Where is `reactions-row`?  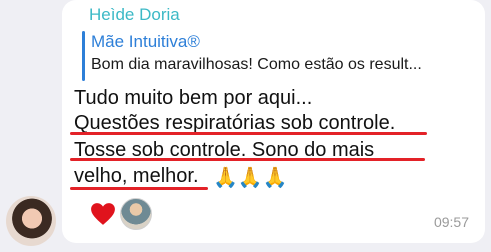
reactions-row is located at coordinates (125, 215).